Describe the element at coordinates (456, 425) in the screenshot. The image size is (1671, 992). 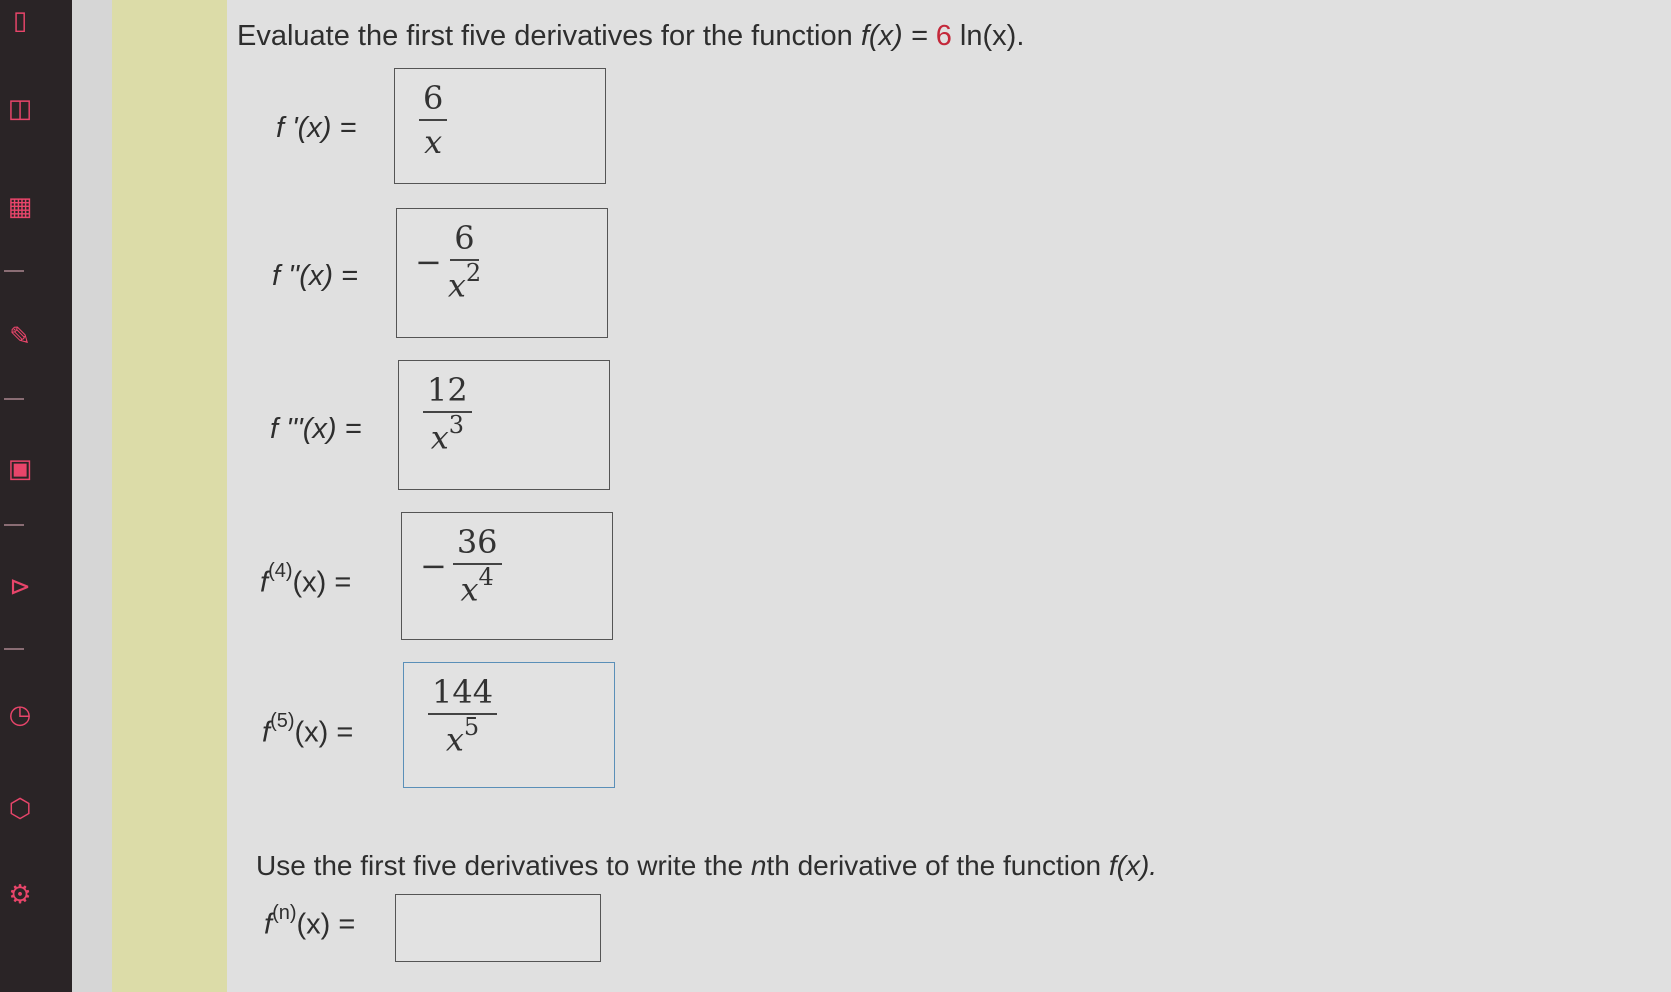
I see `exponent: 3` at that location.